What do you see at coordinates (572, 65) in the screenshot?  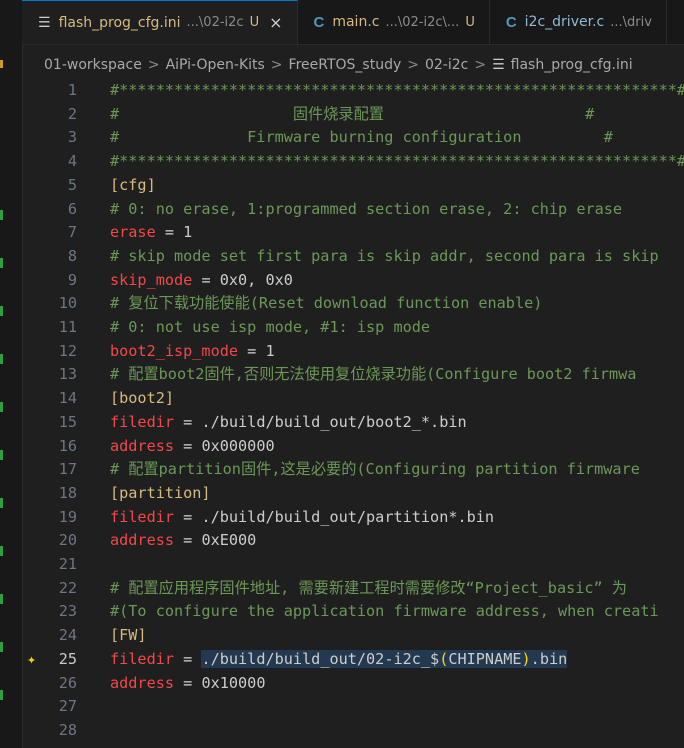 I see `breadcrumb-item: flash_prog_cfg.ini` at bounding box center [572, 65].